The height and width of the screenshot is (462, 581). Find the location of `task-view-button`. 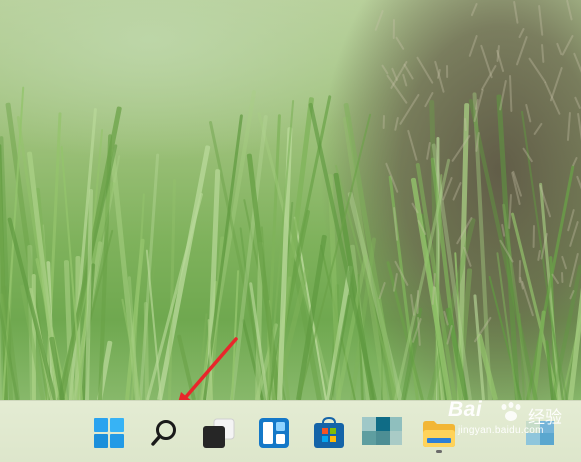

task-view-button is located at coordinates (218, 433).